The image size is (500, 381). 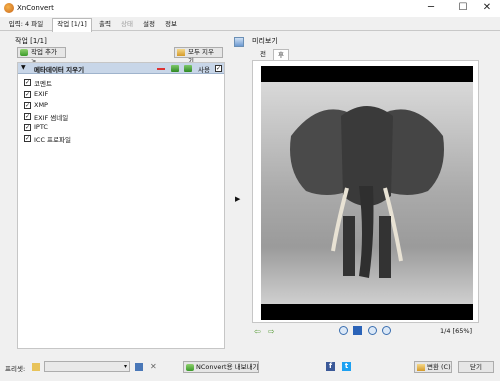 What do you see at coordinates (41, 56) in the screenshot?
I see `add-action-button: 작업 추가>` at bounding box center [41, 56].